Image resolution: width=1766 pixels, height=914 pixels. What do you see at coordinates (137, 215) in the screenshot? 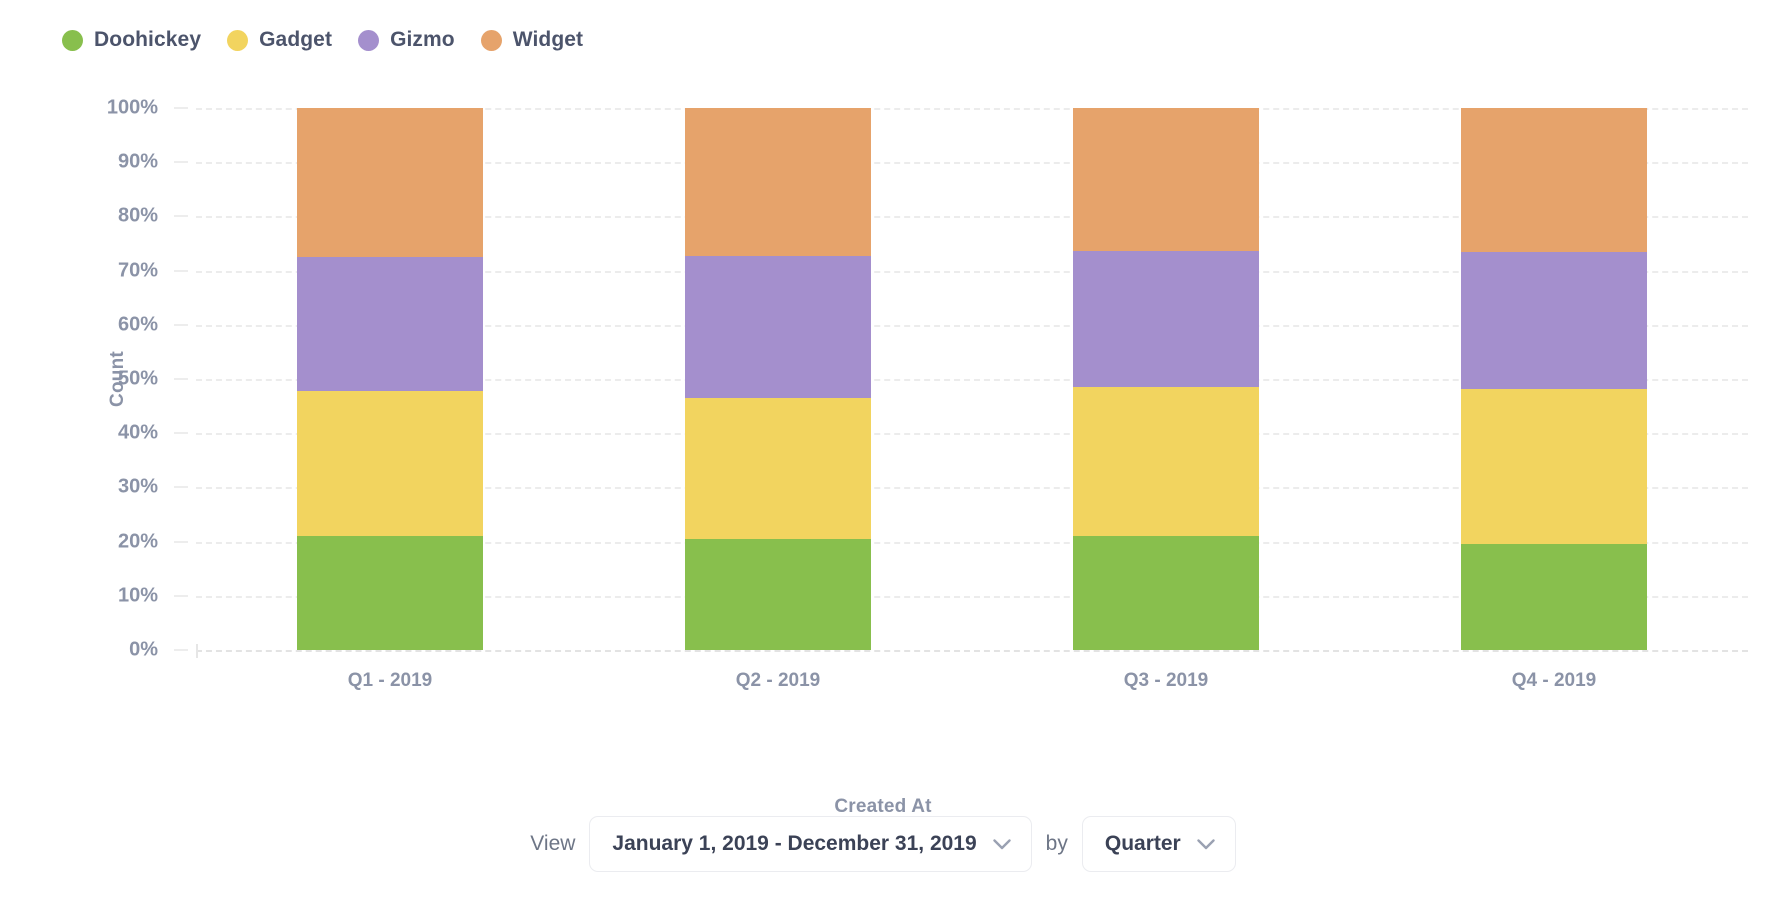
I see `y-axis-tick-label: 80%` at bounding box center [137, 215].